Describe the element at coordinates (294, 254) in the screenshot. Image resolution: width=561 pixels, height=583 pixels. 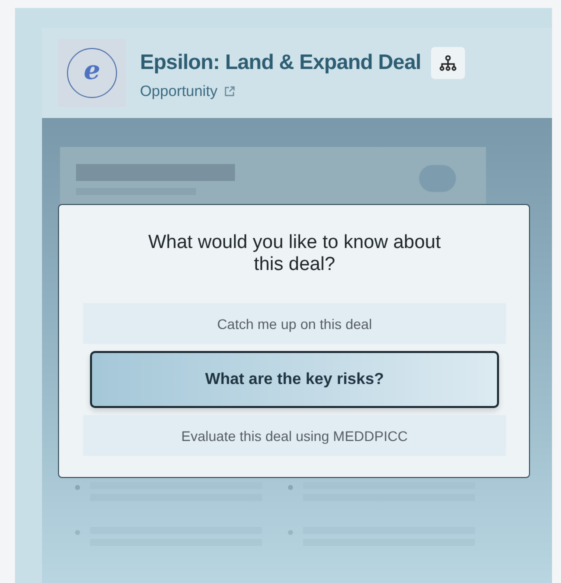
I see `dialog-question: What would you like to know about this deal?` at that location.